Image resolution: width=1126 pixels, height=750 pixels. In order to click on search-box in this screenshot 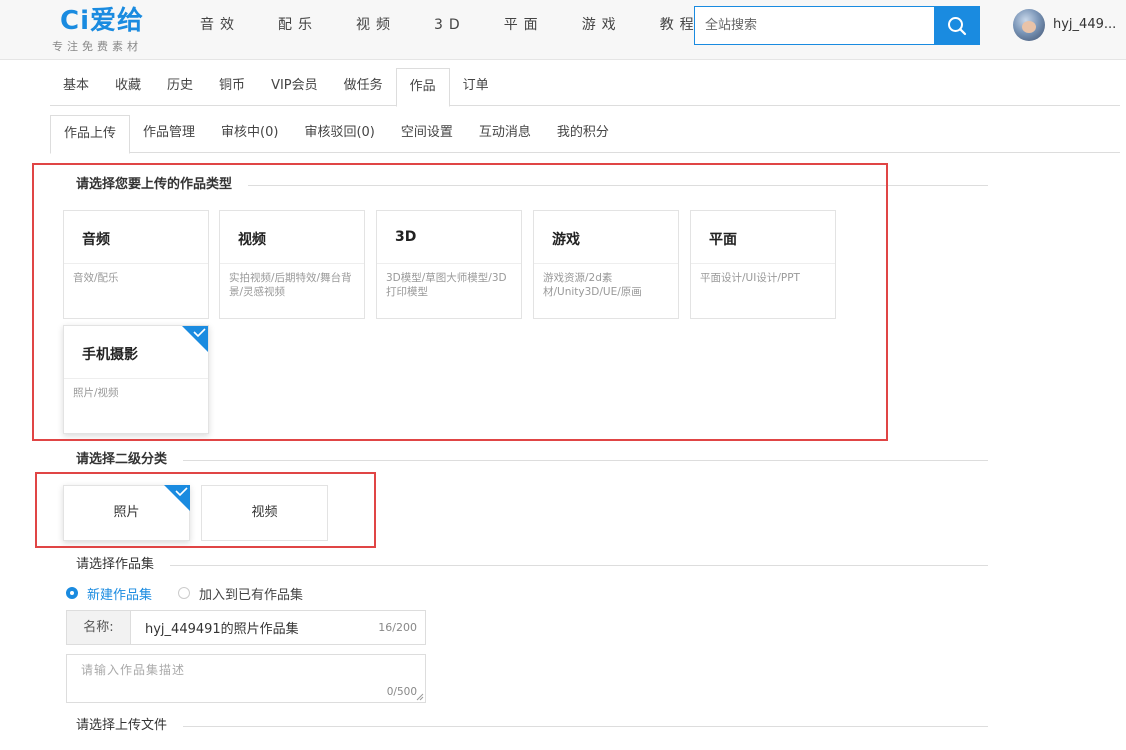, I will do `click(837, 25)`.